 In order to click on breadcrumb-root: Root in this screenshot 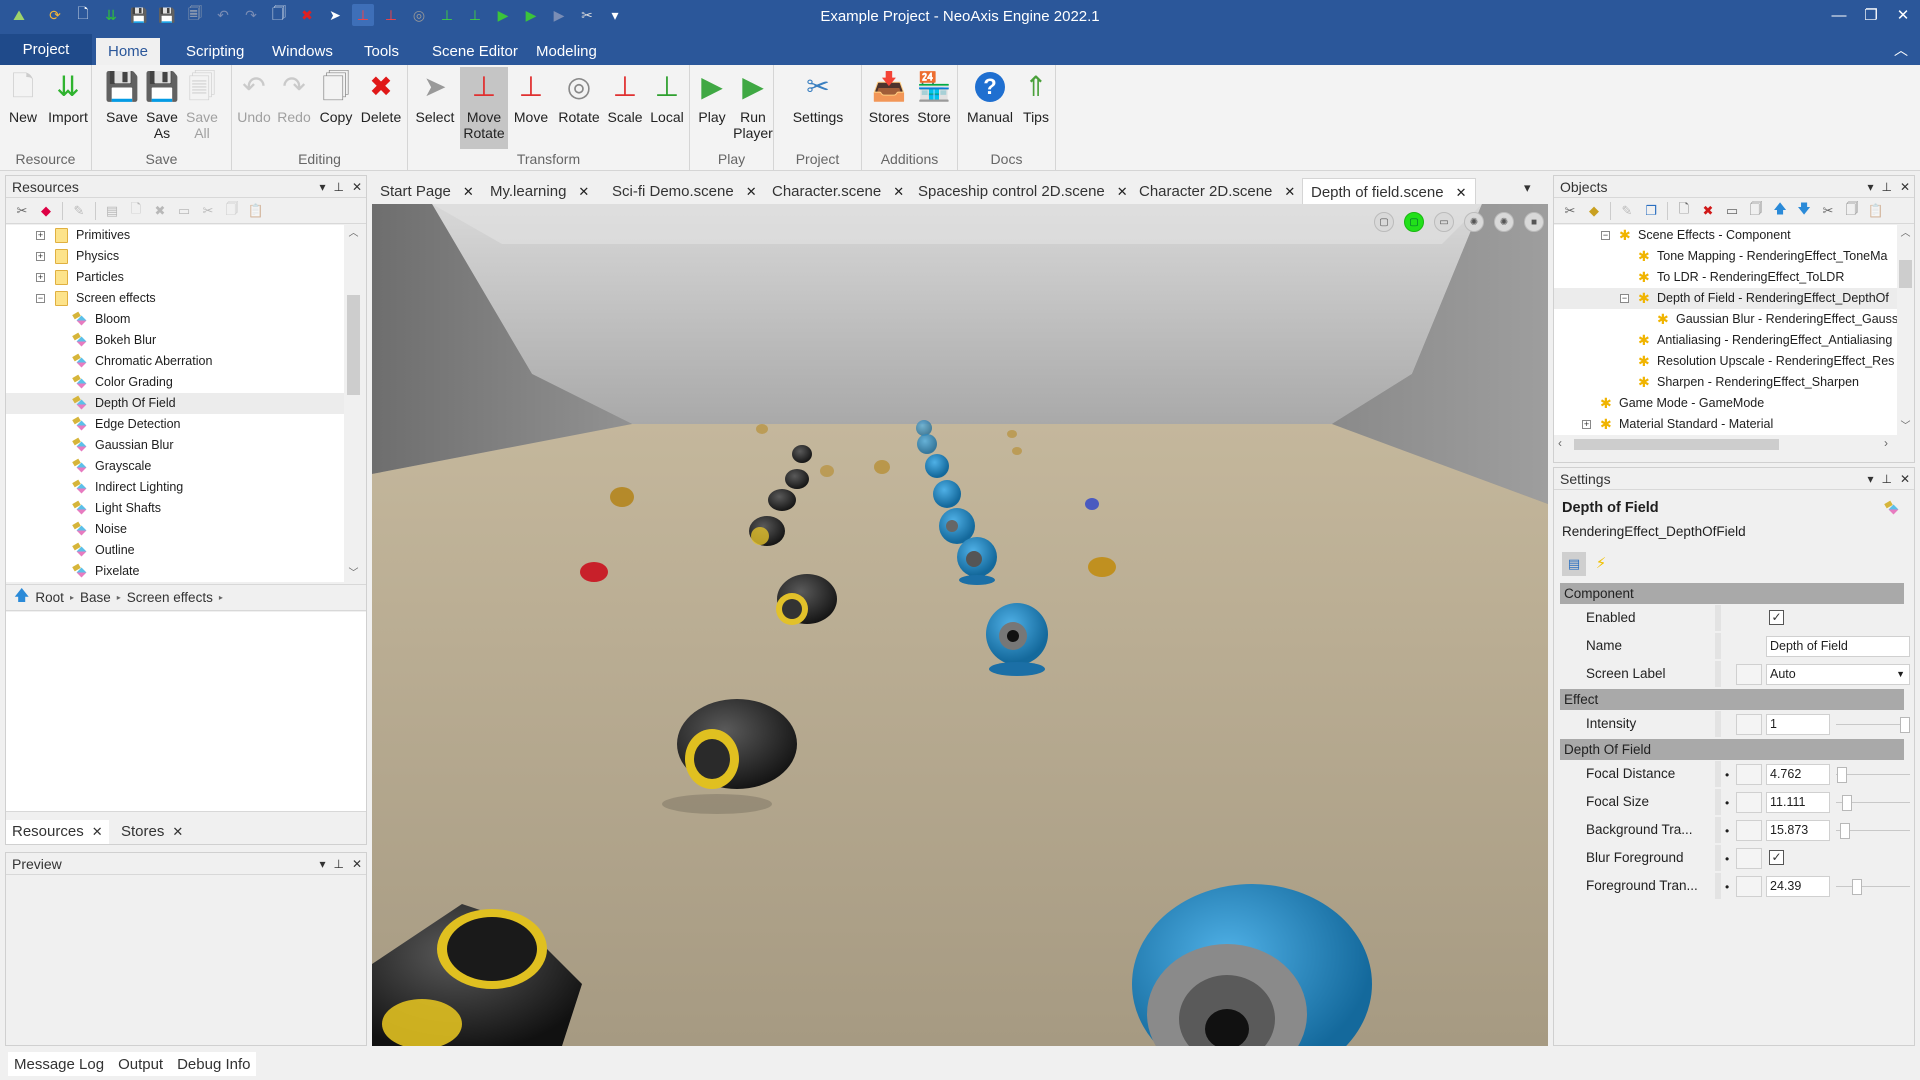, I will do `click(49, 597)`.